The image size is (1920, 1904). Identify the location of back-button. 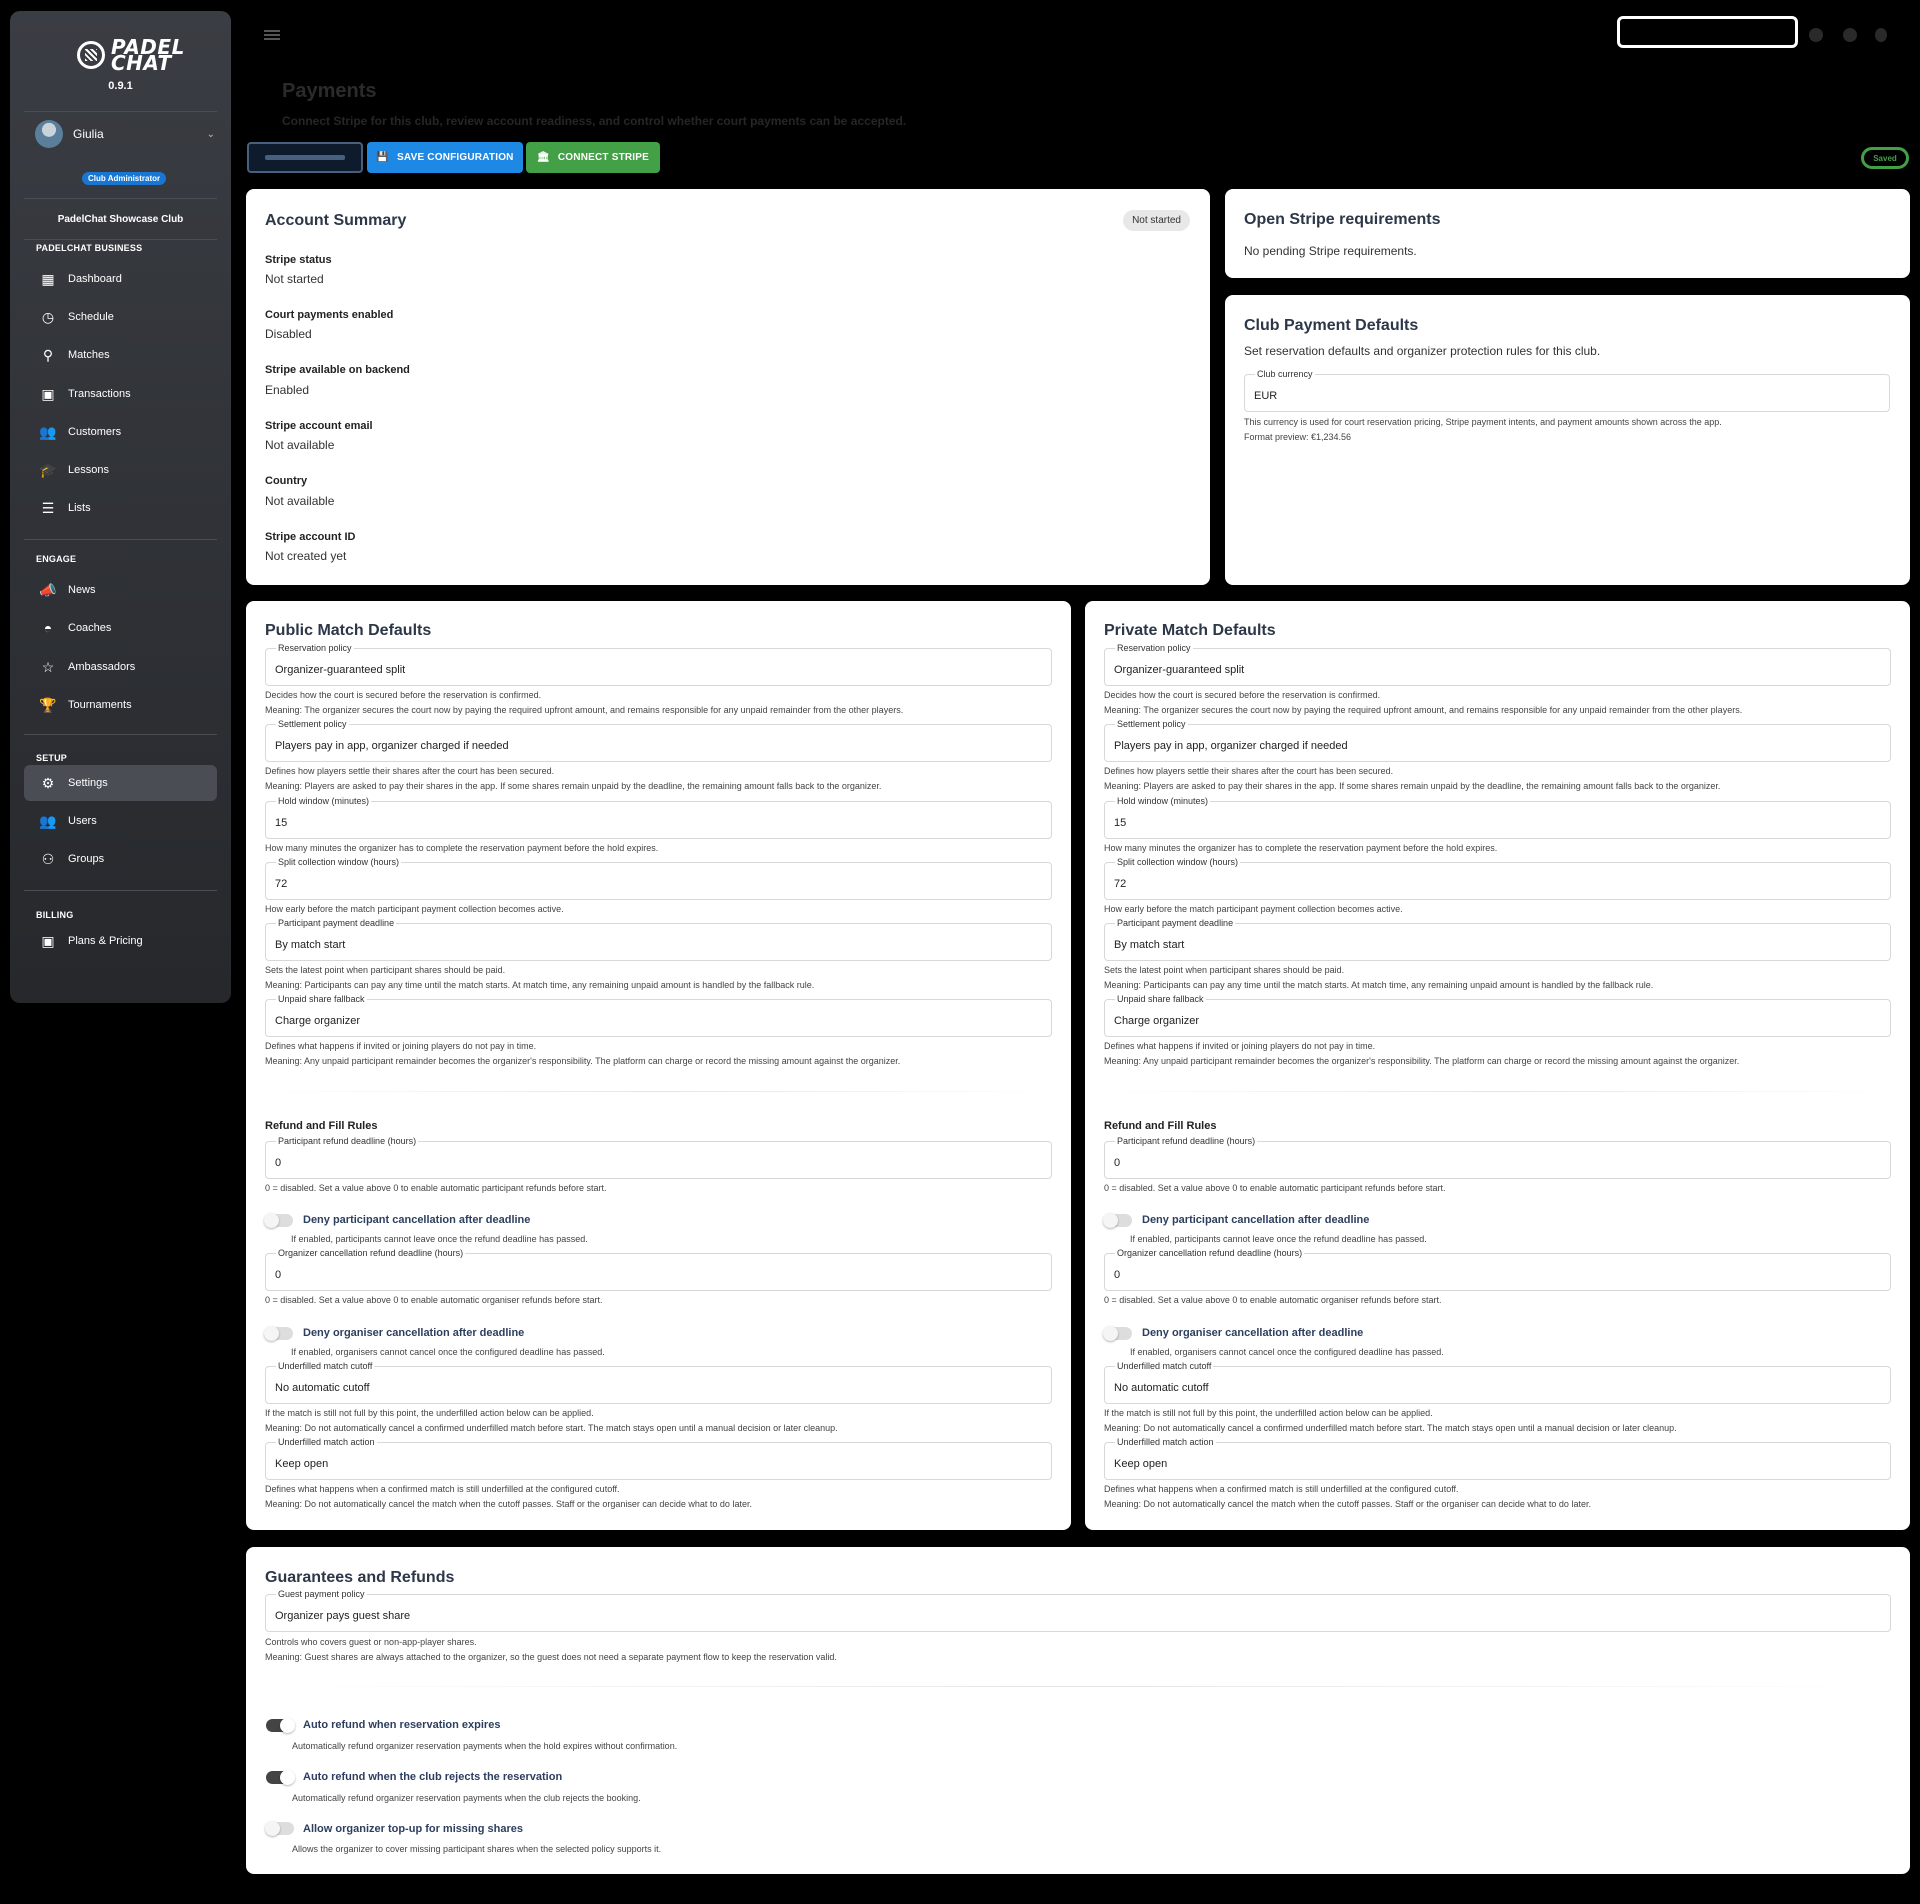
(305, 157).